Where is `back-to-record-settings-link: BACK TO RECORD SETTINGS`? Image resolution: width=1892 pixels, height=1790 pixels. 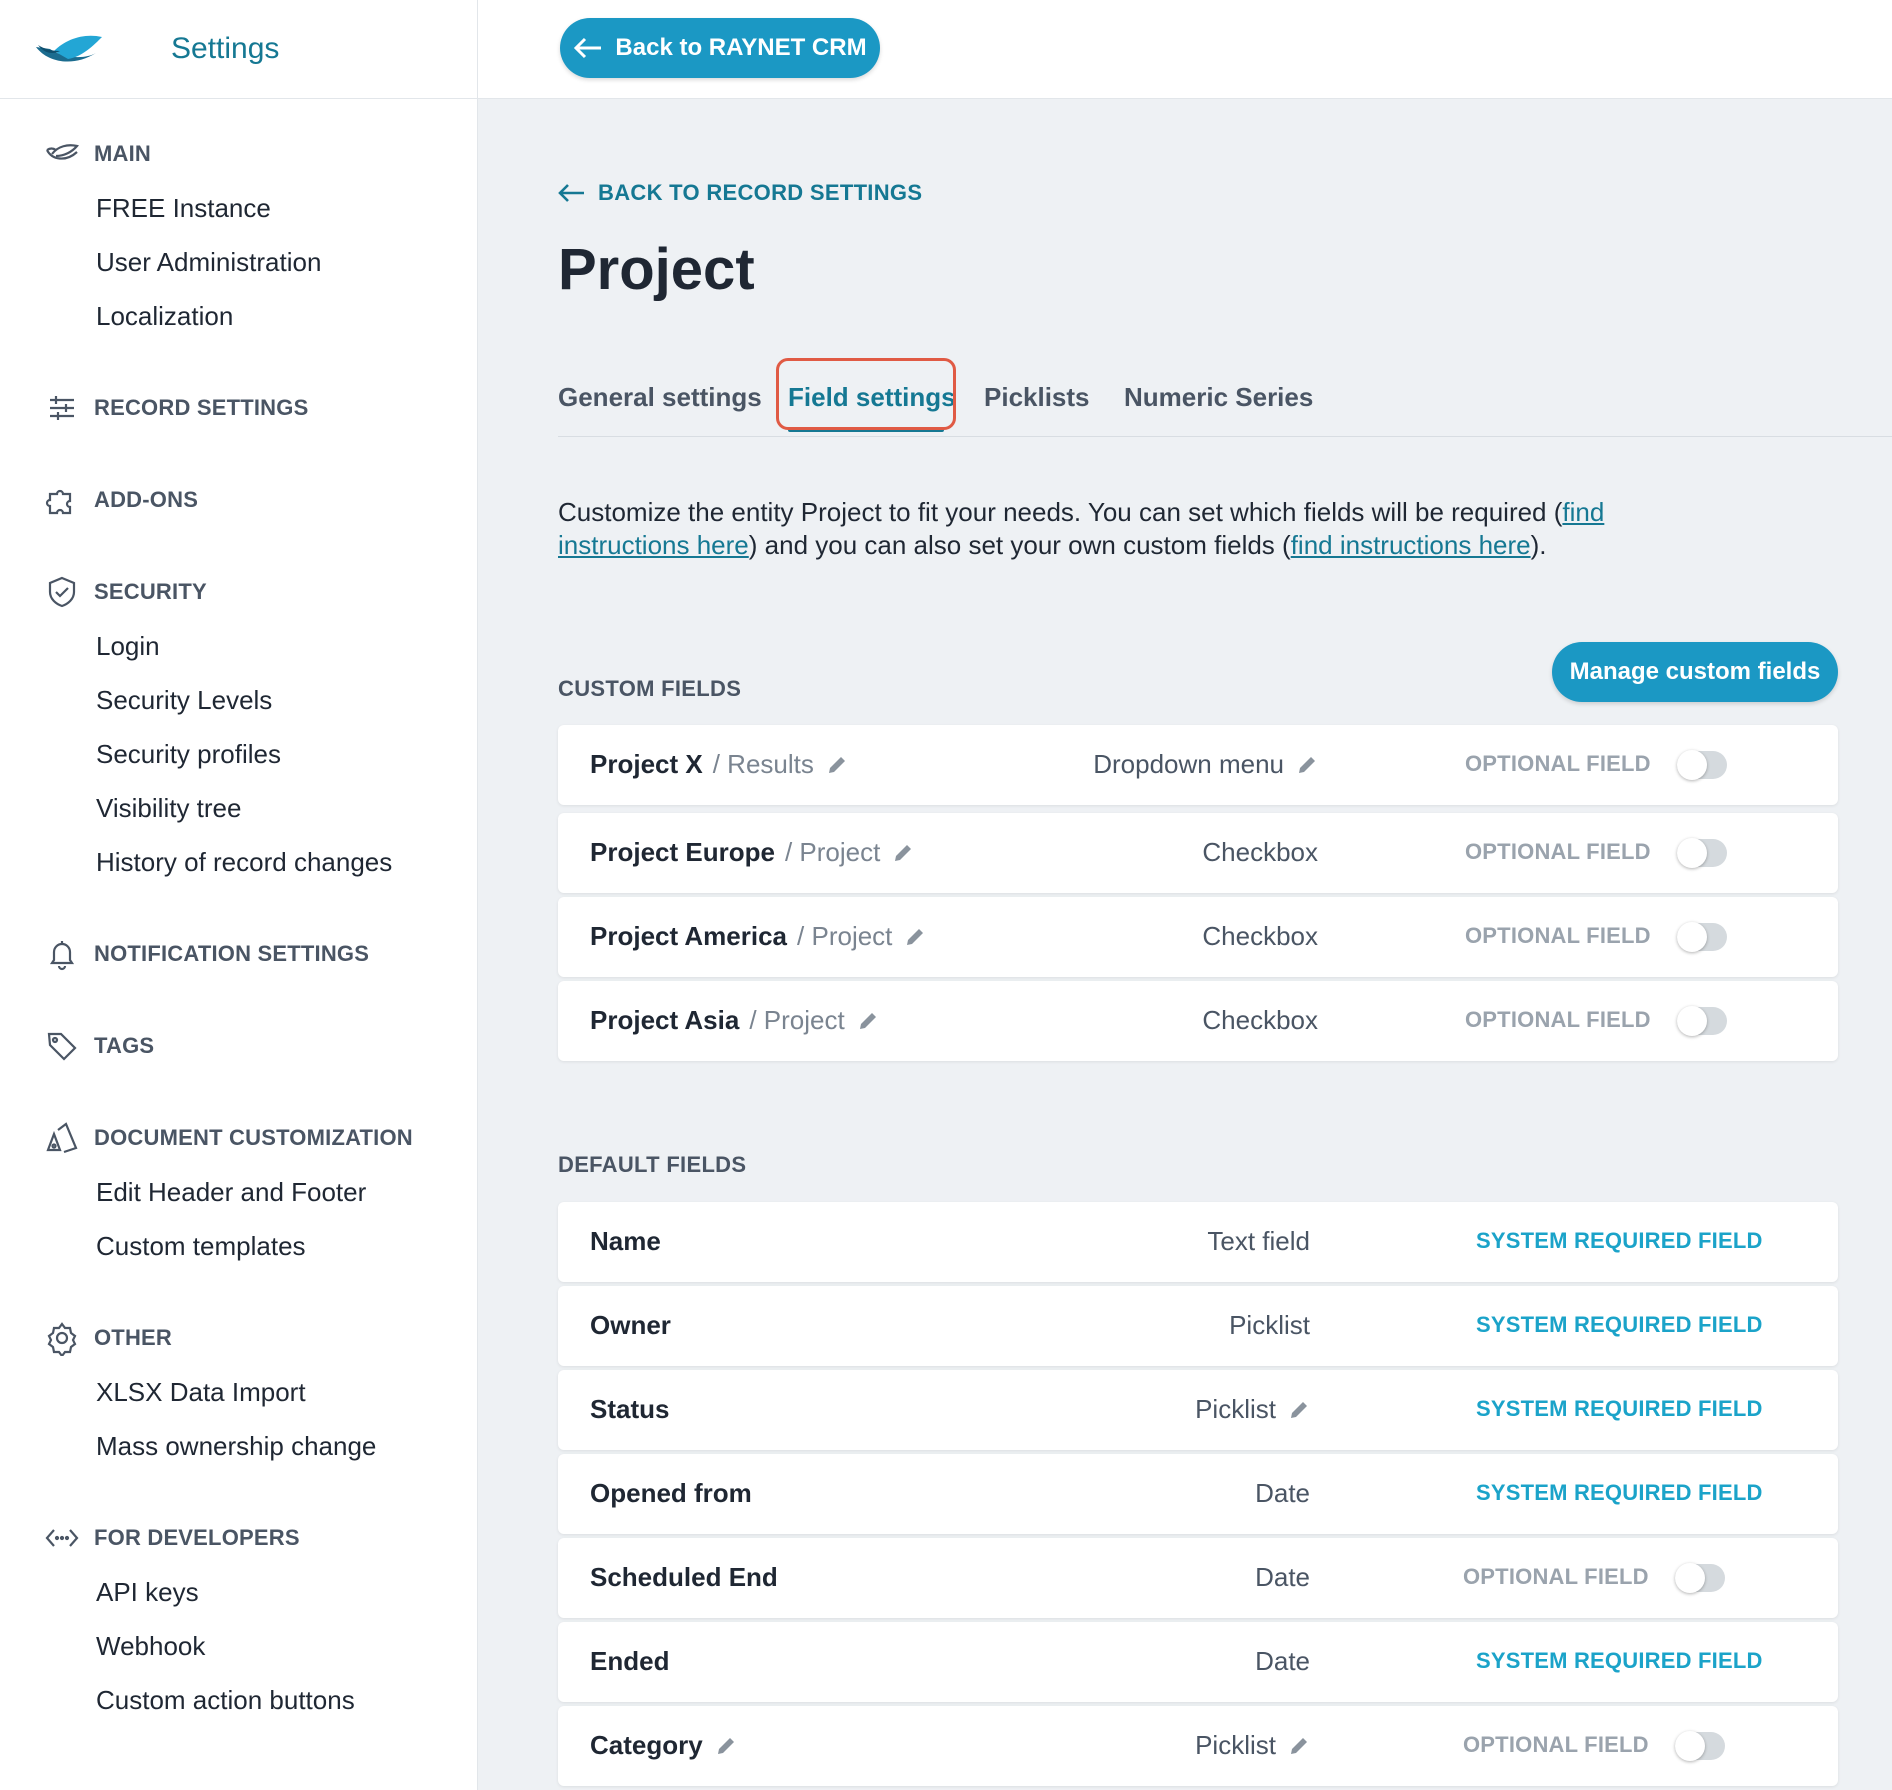
back-to-record-settings-link: BACK TO RECORD SETTINGS is located at coordinates (740, 193).